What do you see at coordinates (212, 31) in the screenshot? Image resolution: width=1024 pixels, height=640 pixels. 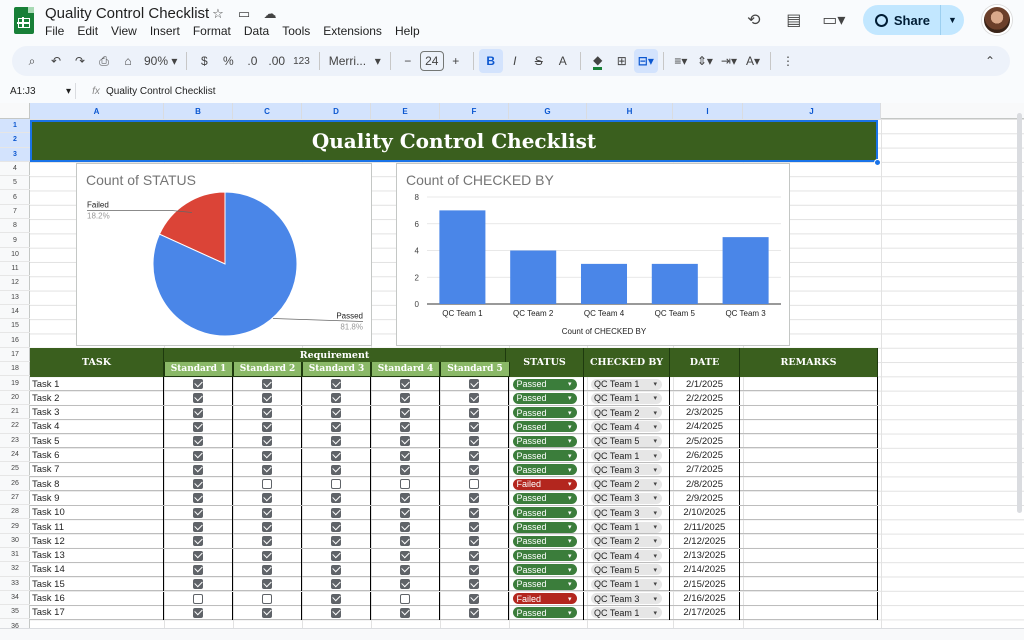 I see `menu-format: Format` at bounding box center [212, 31].